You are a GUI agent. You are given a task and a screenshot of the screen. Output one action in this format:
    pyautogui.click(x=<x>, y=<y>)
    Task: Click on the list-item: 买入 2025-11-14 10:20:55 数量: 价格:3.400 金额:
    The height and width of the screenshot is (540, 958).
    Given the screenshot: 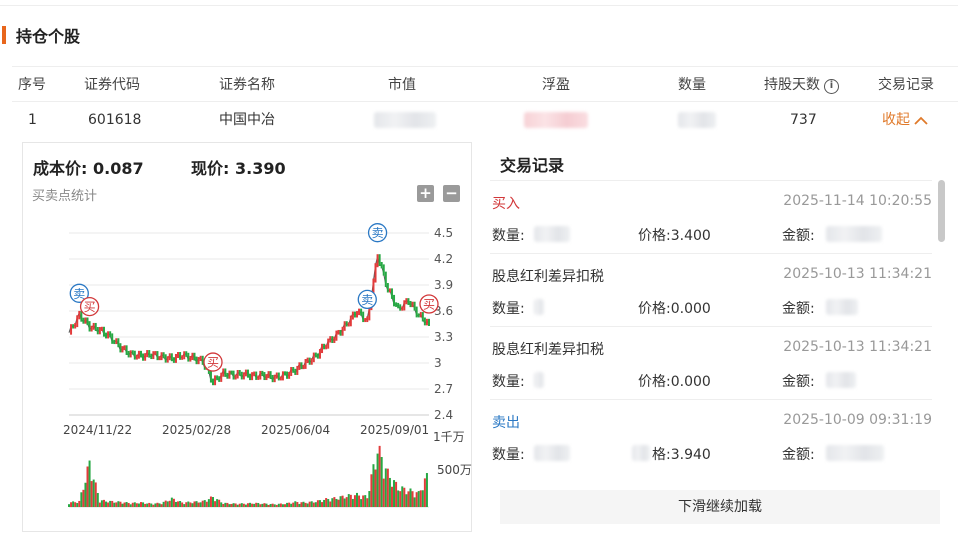 What is the action you would take?
    pyautogui.click(x=711, y=217)
    